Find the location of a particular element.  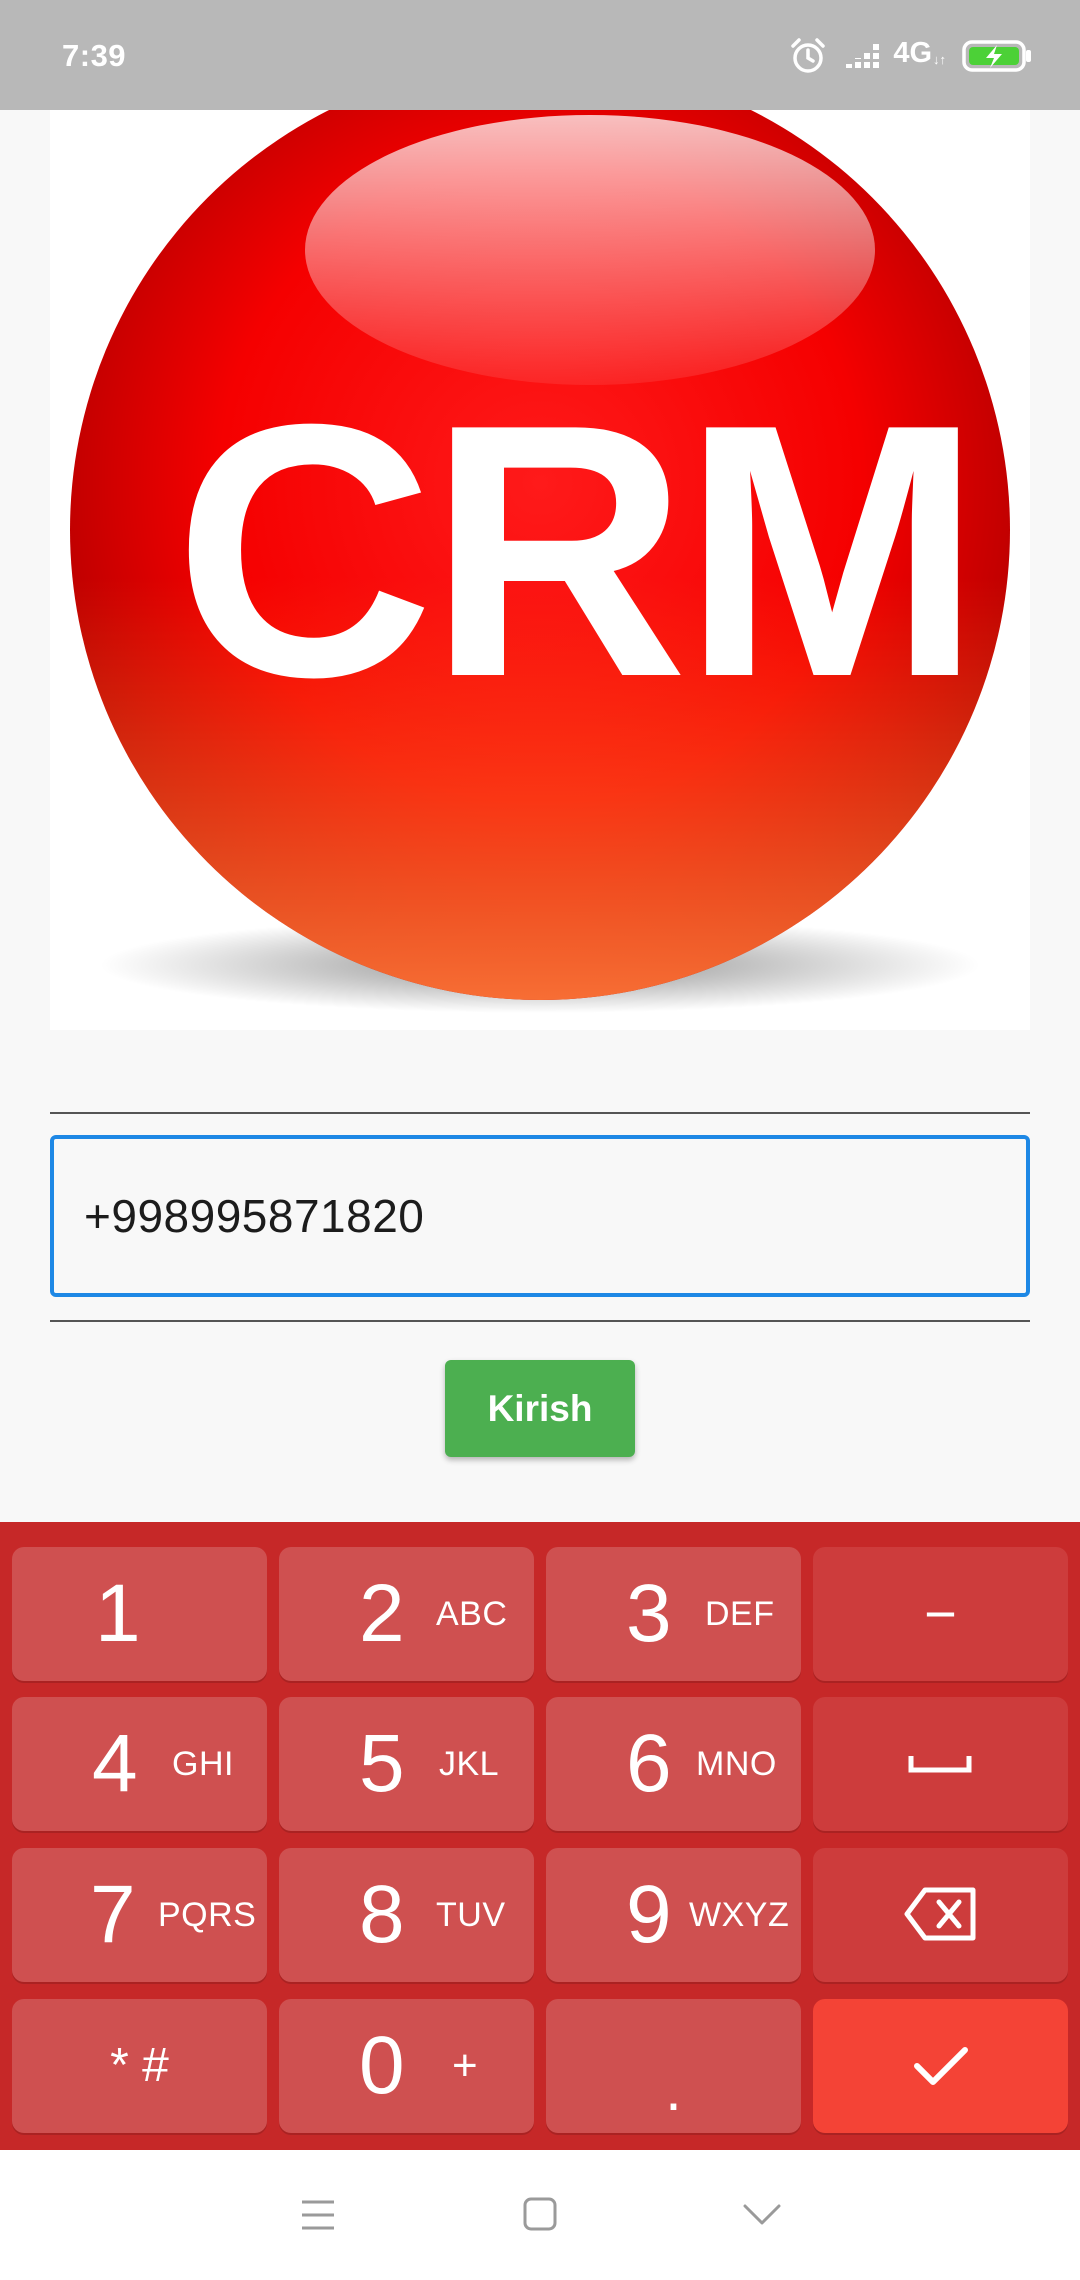

key-1: 1 is located at coordinates (139, 1614).